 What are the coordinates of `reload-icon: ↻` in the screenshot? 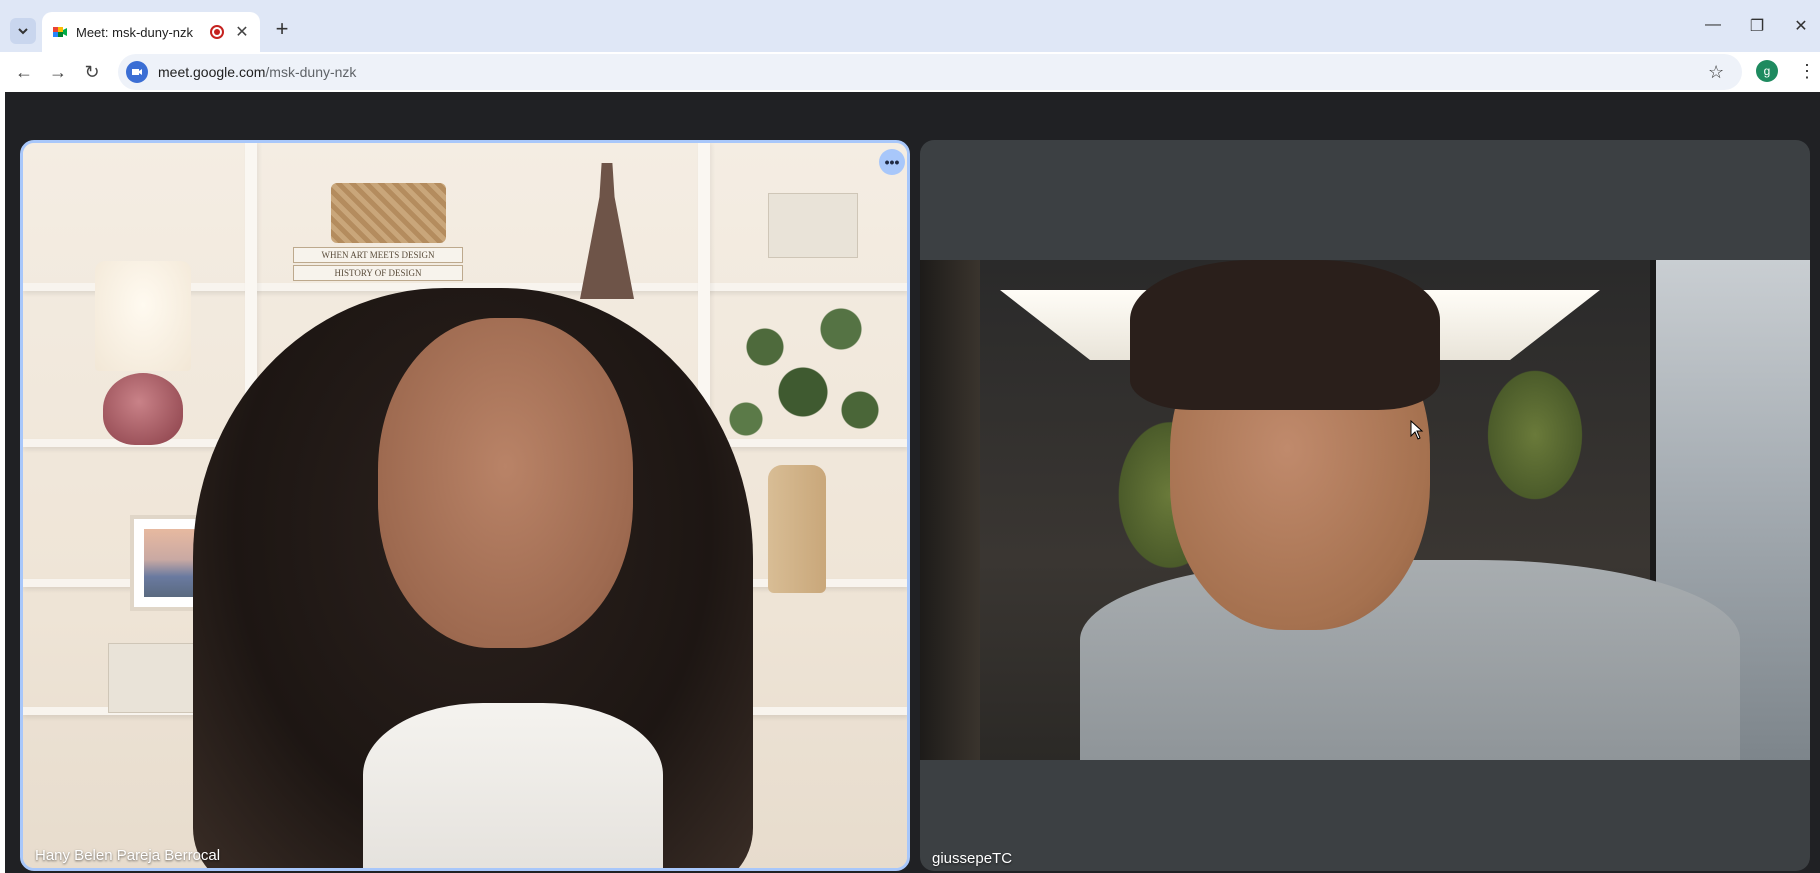 It's located at (92, 72).